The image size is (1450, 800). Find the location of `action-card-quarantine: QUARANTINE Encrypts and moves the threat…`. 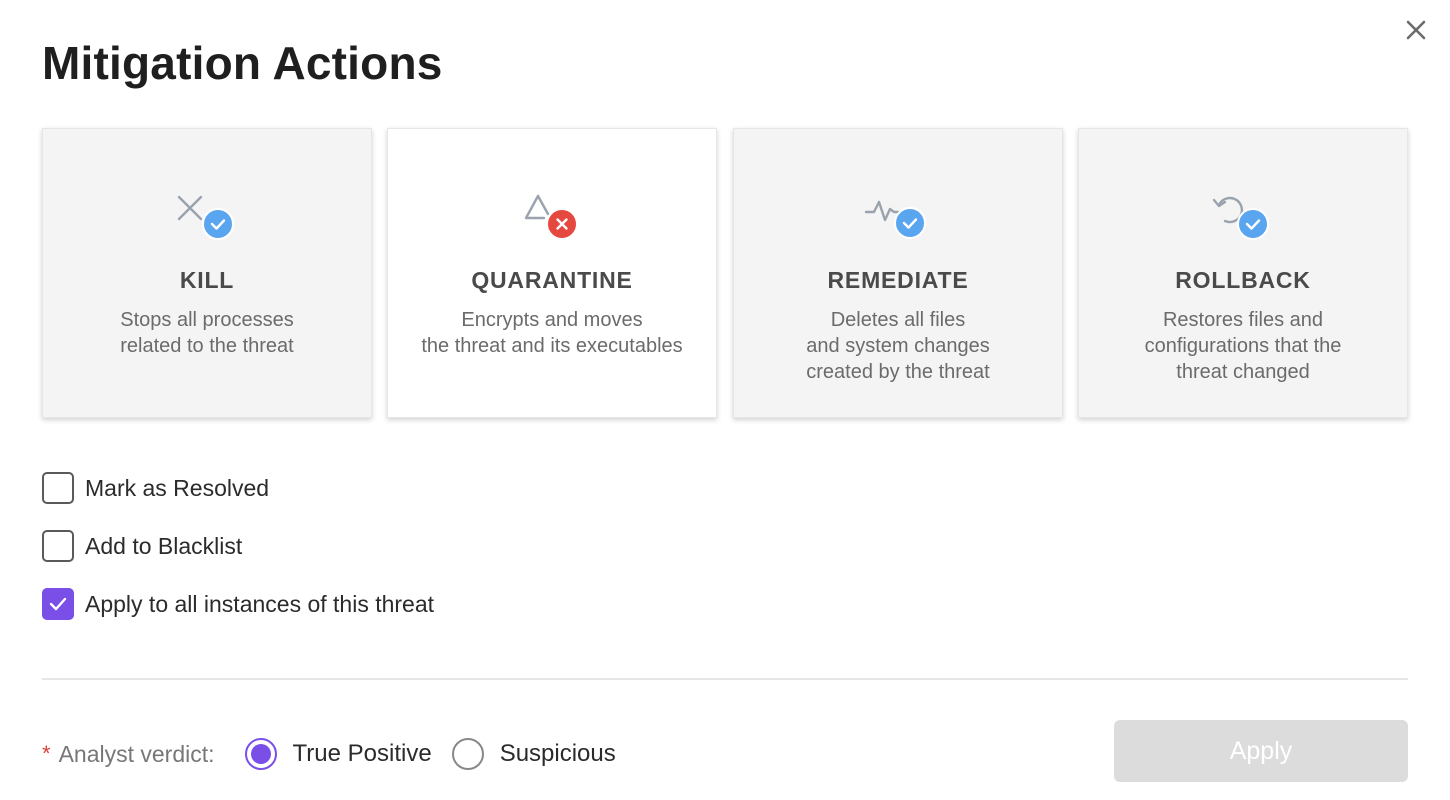

action-card-quarantine: QUARANTINE Encrypts and moves the threat… is located at coordinates (552, 273).